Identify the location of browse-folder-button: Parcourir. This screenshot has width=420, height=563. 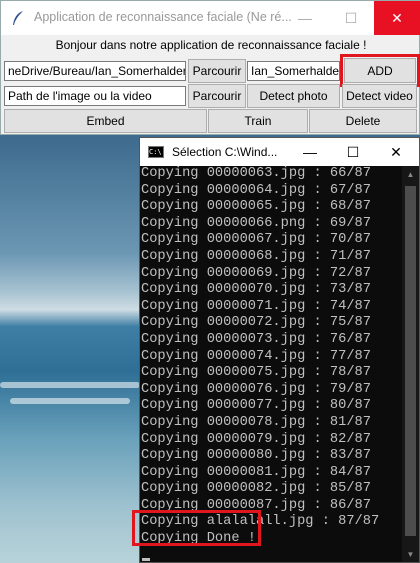
(217, 71).